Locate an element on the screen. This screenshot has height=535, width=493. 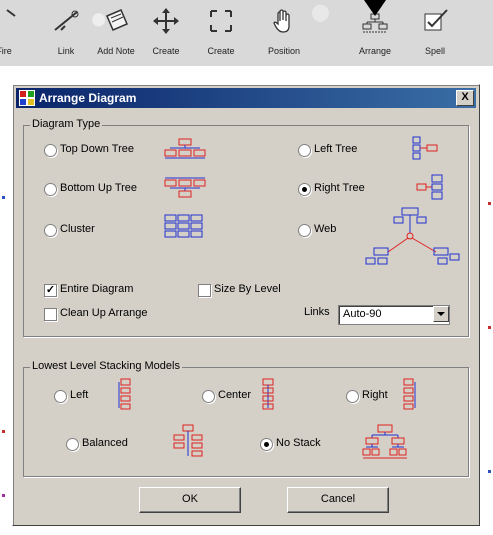
dialog-title: Arrange Diagram is located at coordinates (88, 98).